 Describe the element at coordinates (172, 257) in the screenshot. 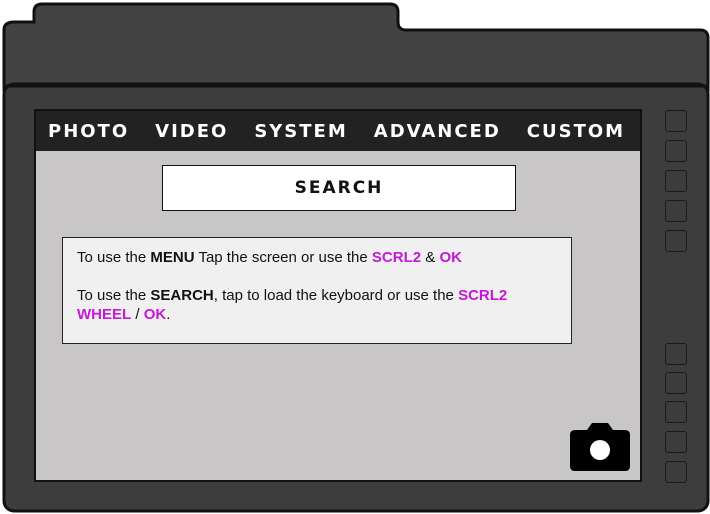

I see `menu-keyword: MENU` at that location.